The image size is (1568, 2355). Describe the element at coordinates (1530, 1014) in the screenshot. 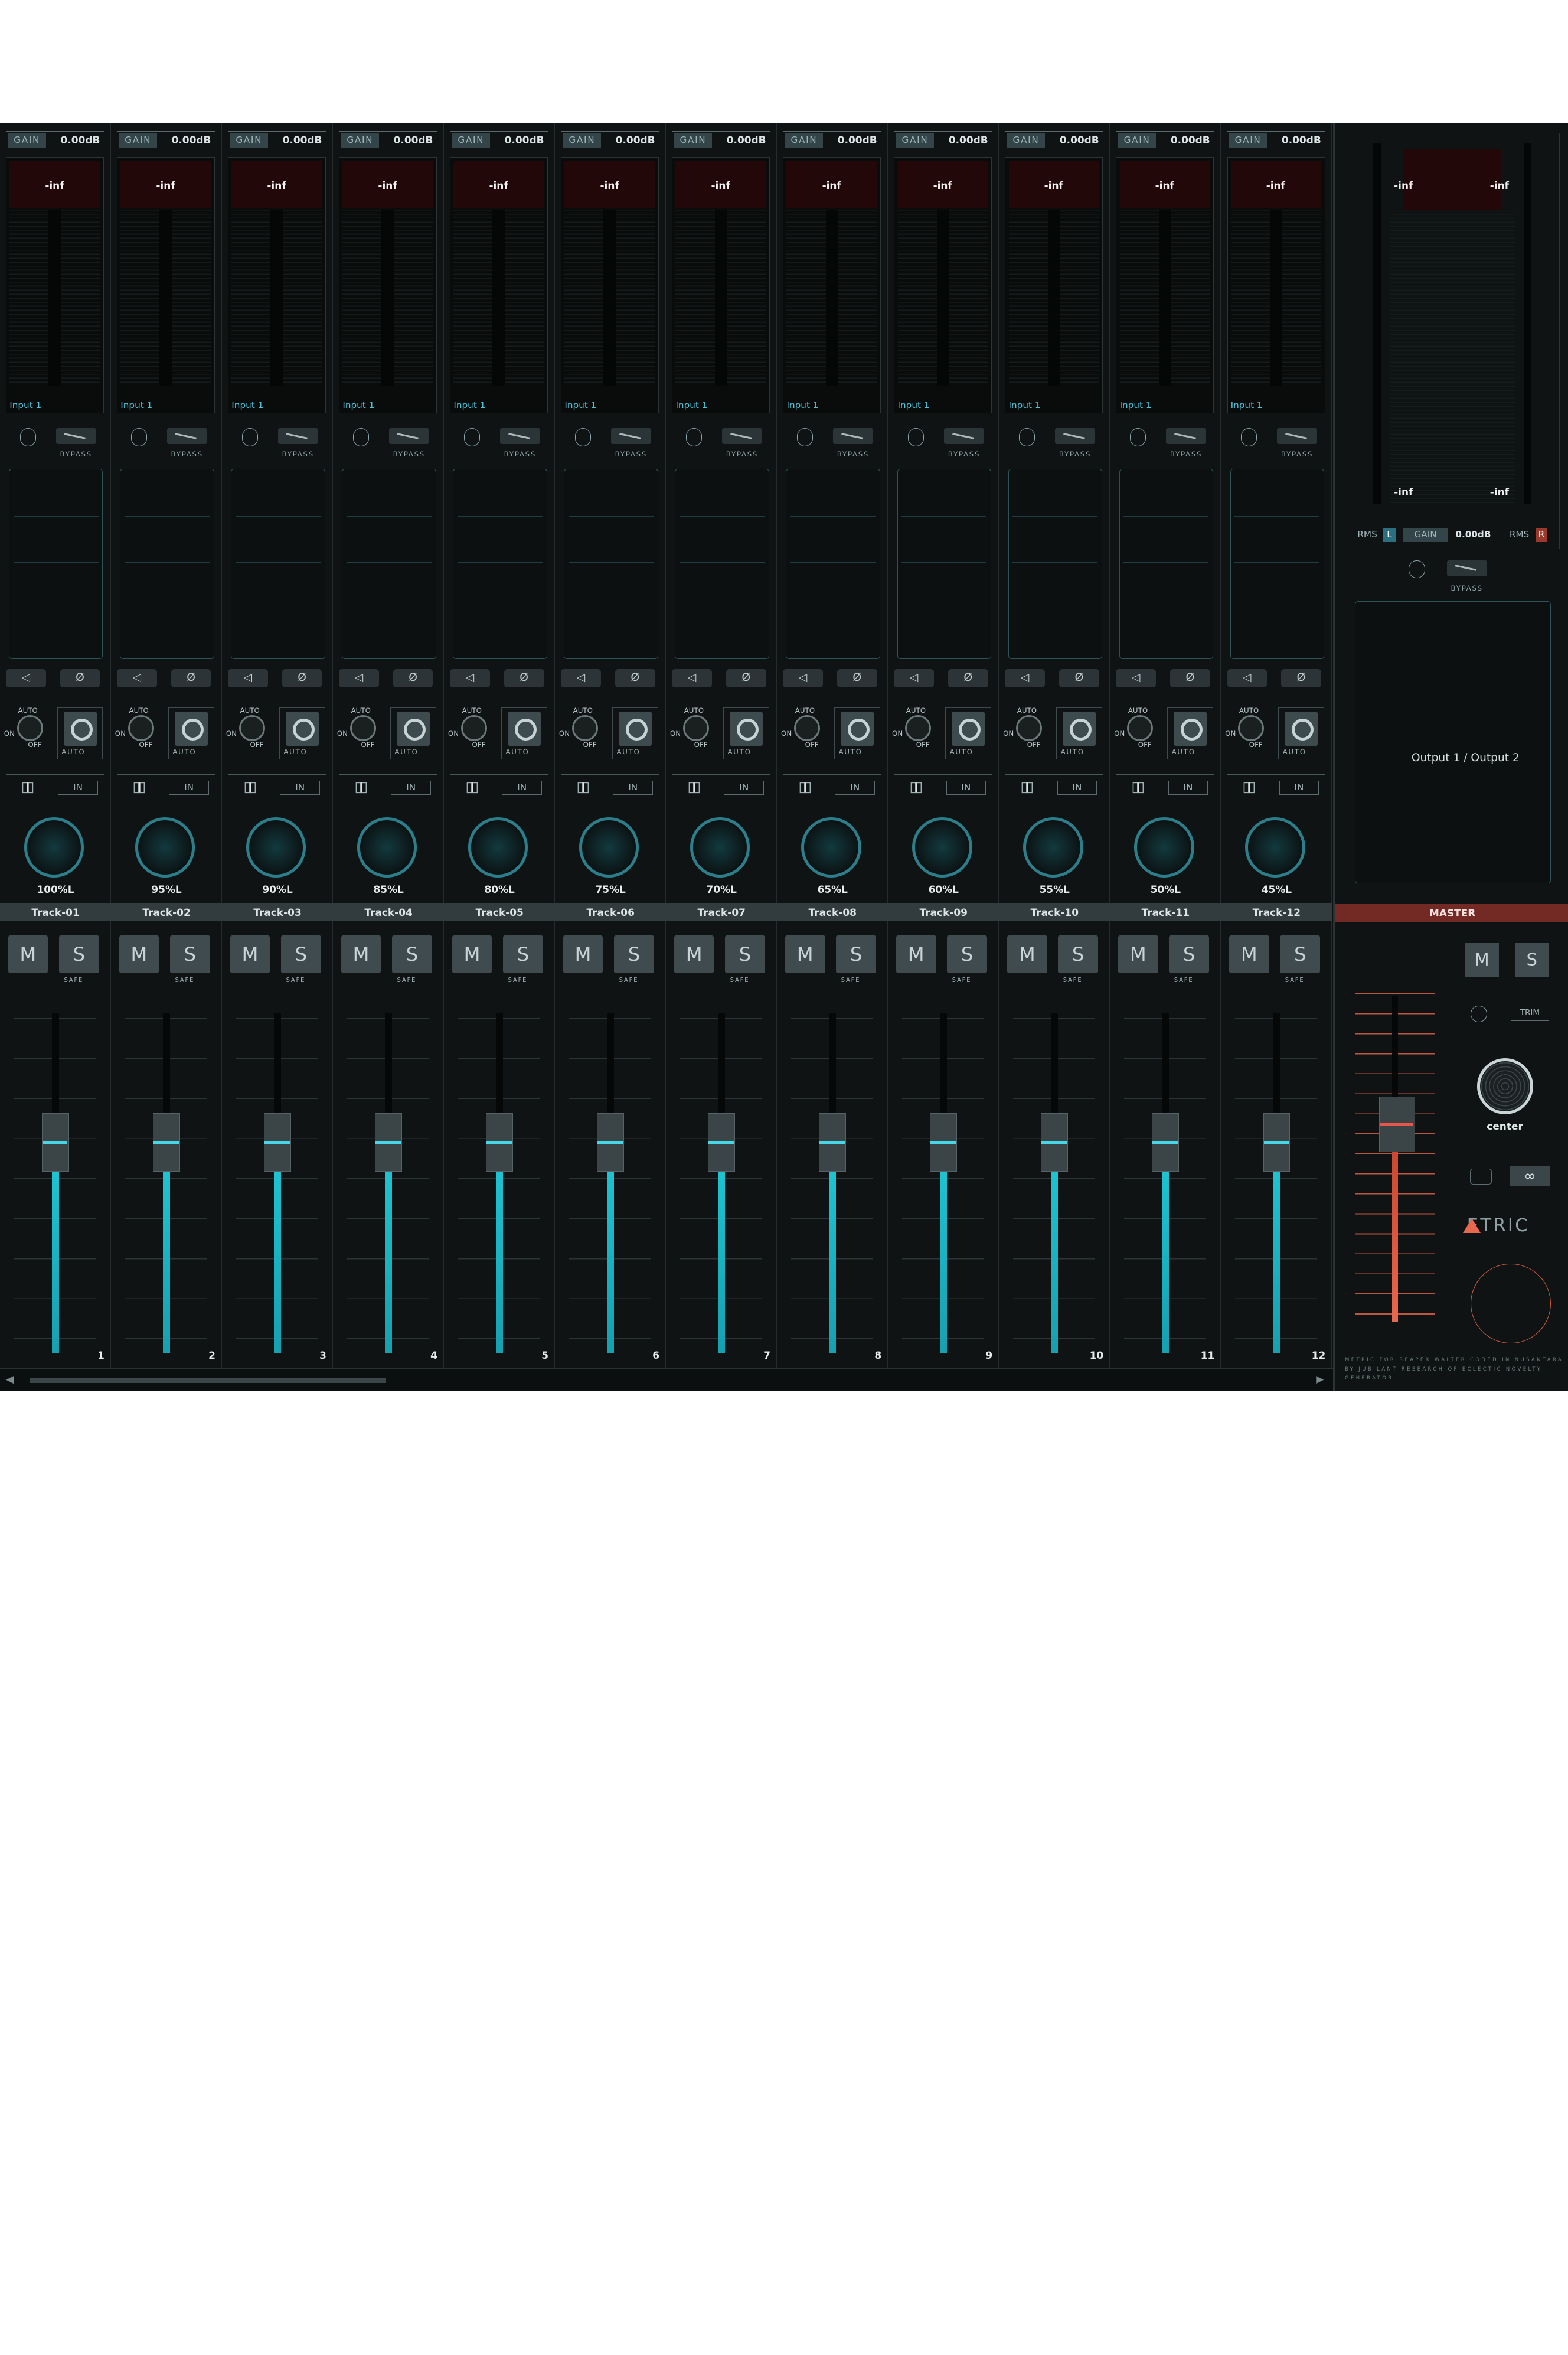

I see `trim-button: TRIM` at that location.